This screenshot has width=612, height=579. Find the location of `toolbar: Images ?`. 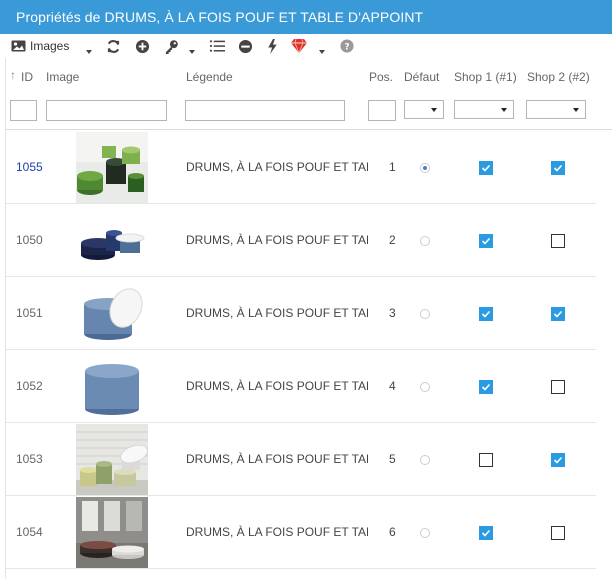

toolbar: Images ? is located at coordinates (306, 46).